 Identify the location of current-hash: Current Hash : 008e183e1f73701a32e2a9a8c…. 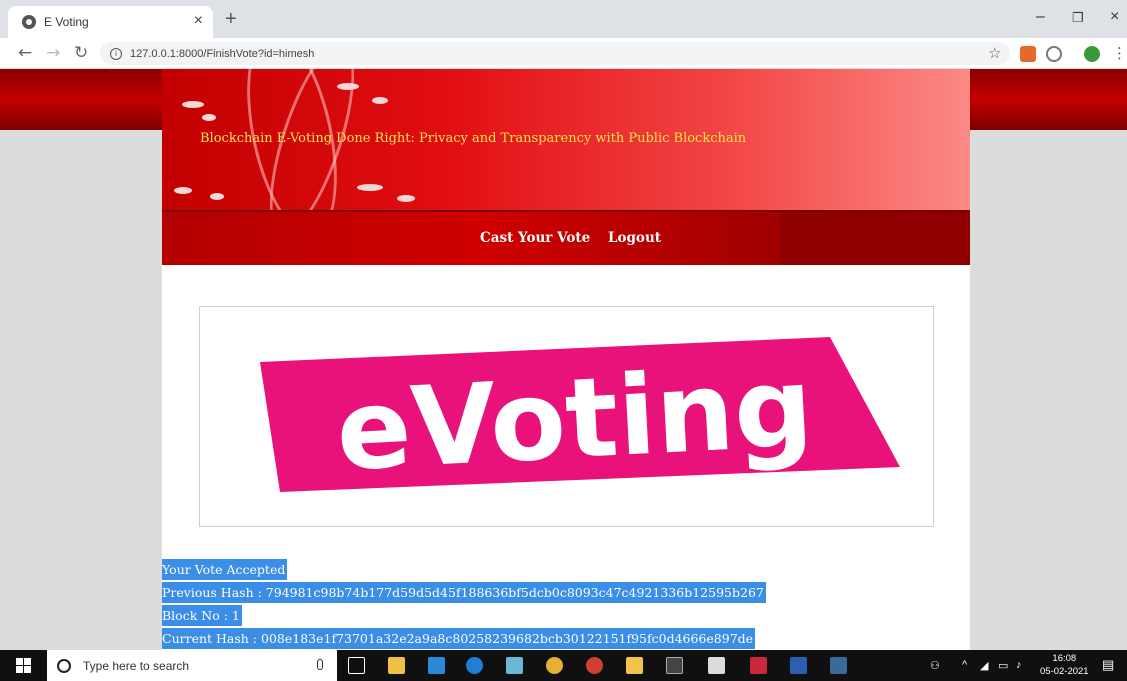
(459, 638).